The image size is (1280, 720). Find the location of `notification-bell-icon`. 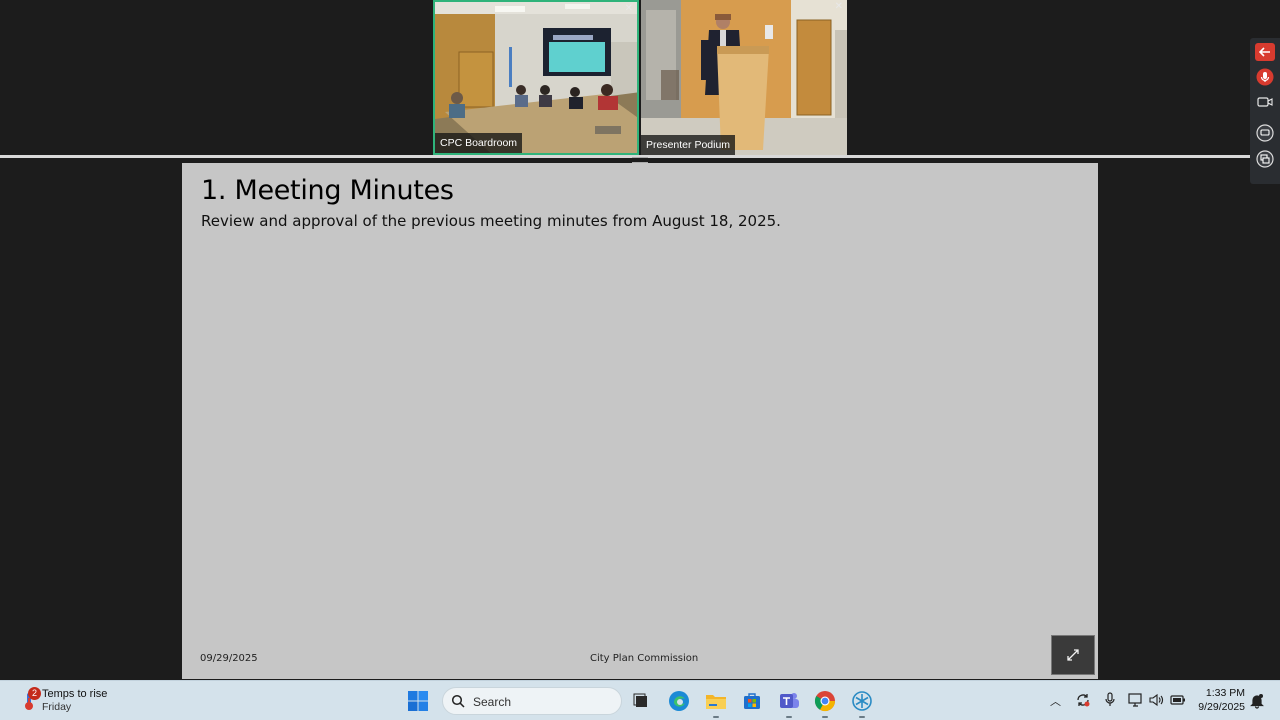

notification-bell-icon is located at coordinates (1257, 703).